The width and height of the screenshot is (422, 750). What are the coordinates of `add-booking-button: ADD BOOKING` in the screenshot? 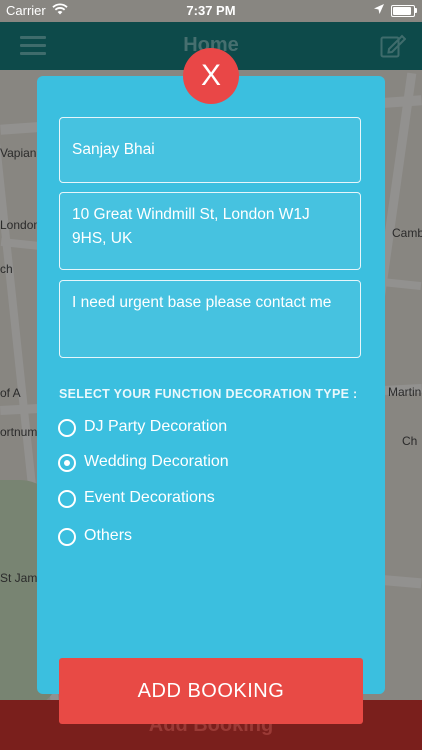 It's located at (211, 691).